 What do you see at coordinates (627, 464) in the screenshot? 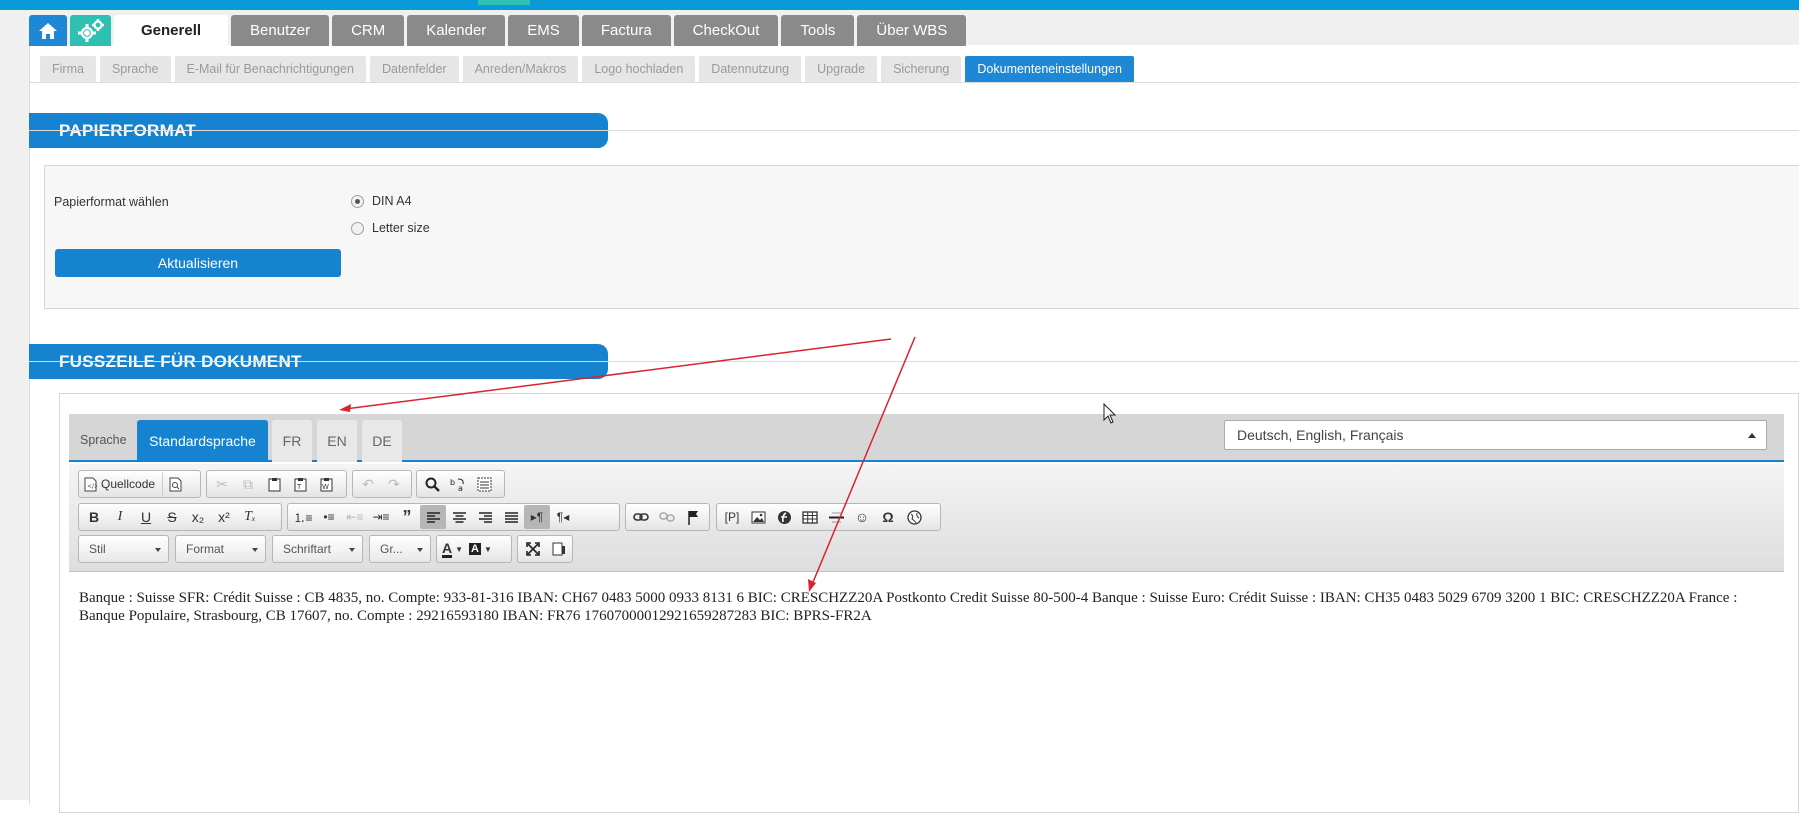
I see `annotation-arrows` at bounding box center [627, 464].